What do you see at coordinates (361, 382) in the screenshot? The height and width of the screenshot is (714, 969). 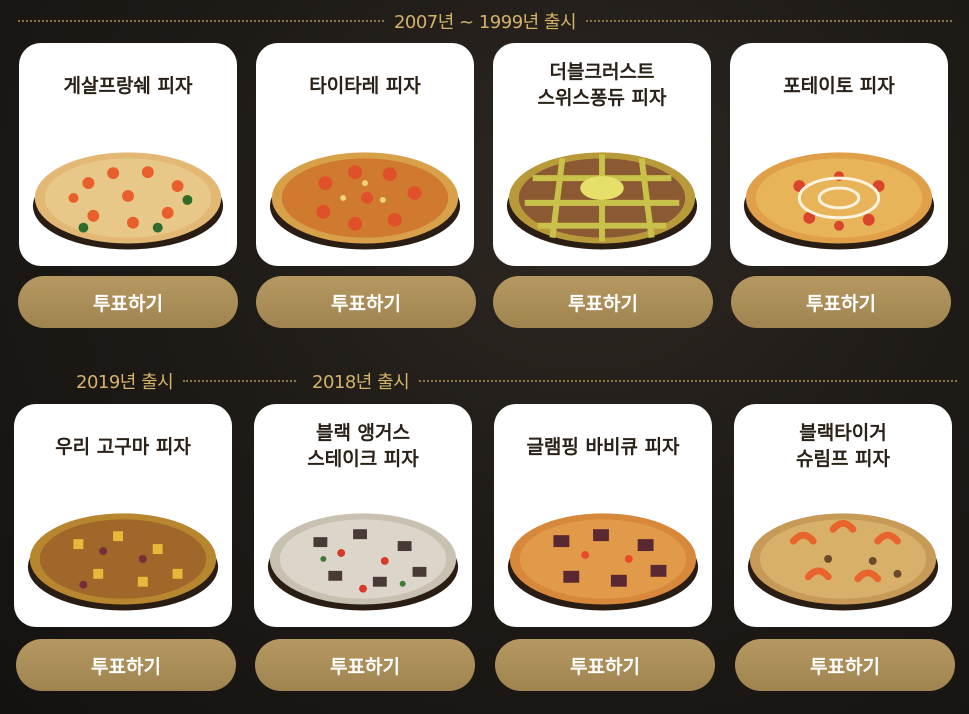 I see `era-label: 2018년 출시` at bounding box center [361, 382].